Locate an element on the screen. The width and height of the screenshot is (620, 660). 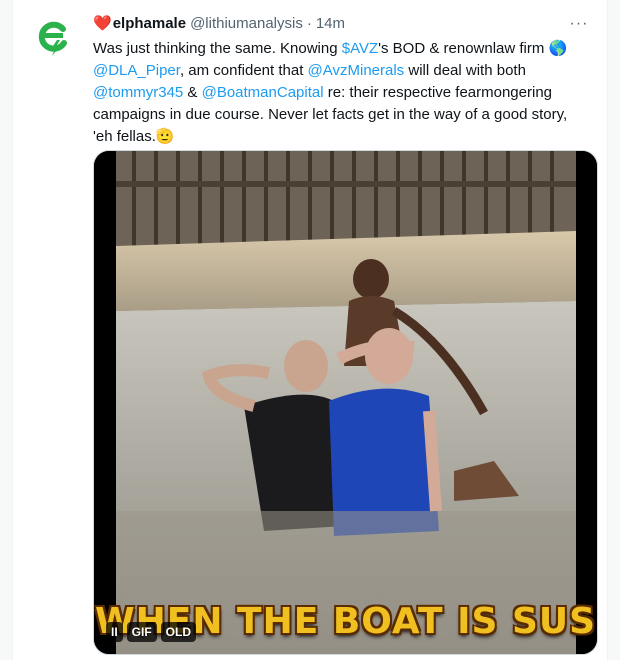
logo-icon is located at coordinates (52, 38).